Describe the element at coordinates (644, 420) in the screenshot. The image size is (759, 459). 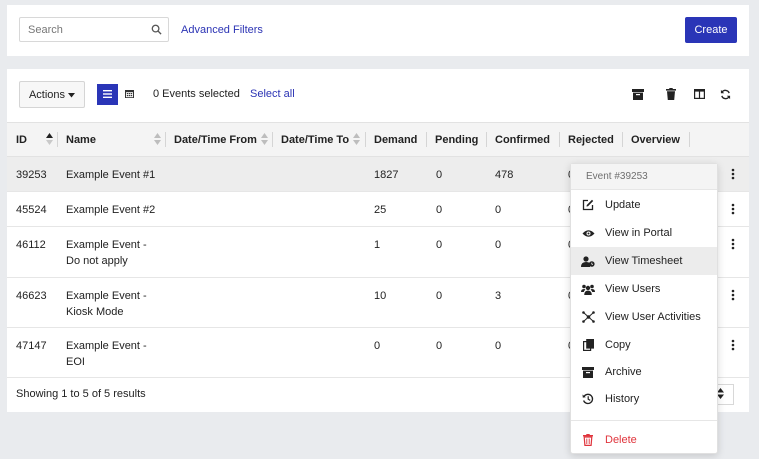
I see `menu-divider` at that location.